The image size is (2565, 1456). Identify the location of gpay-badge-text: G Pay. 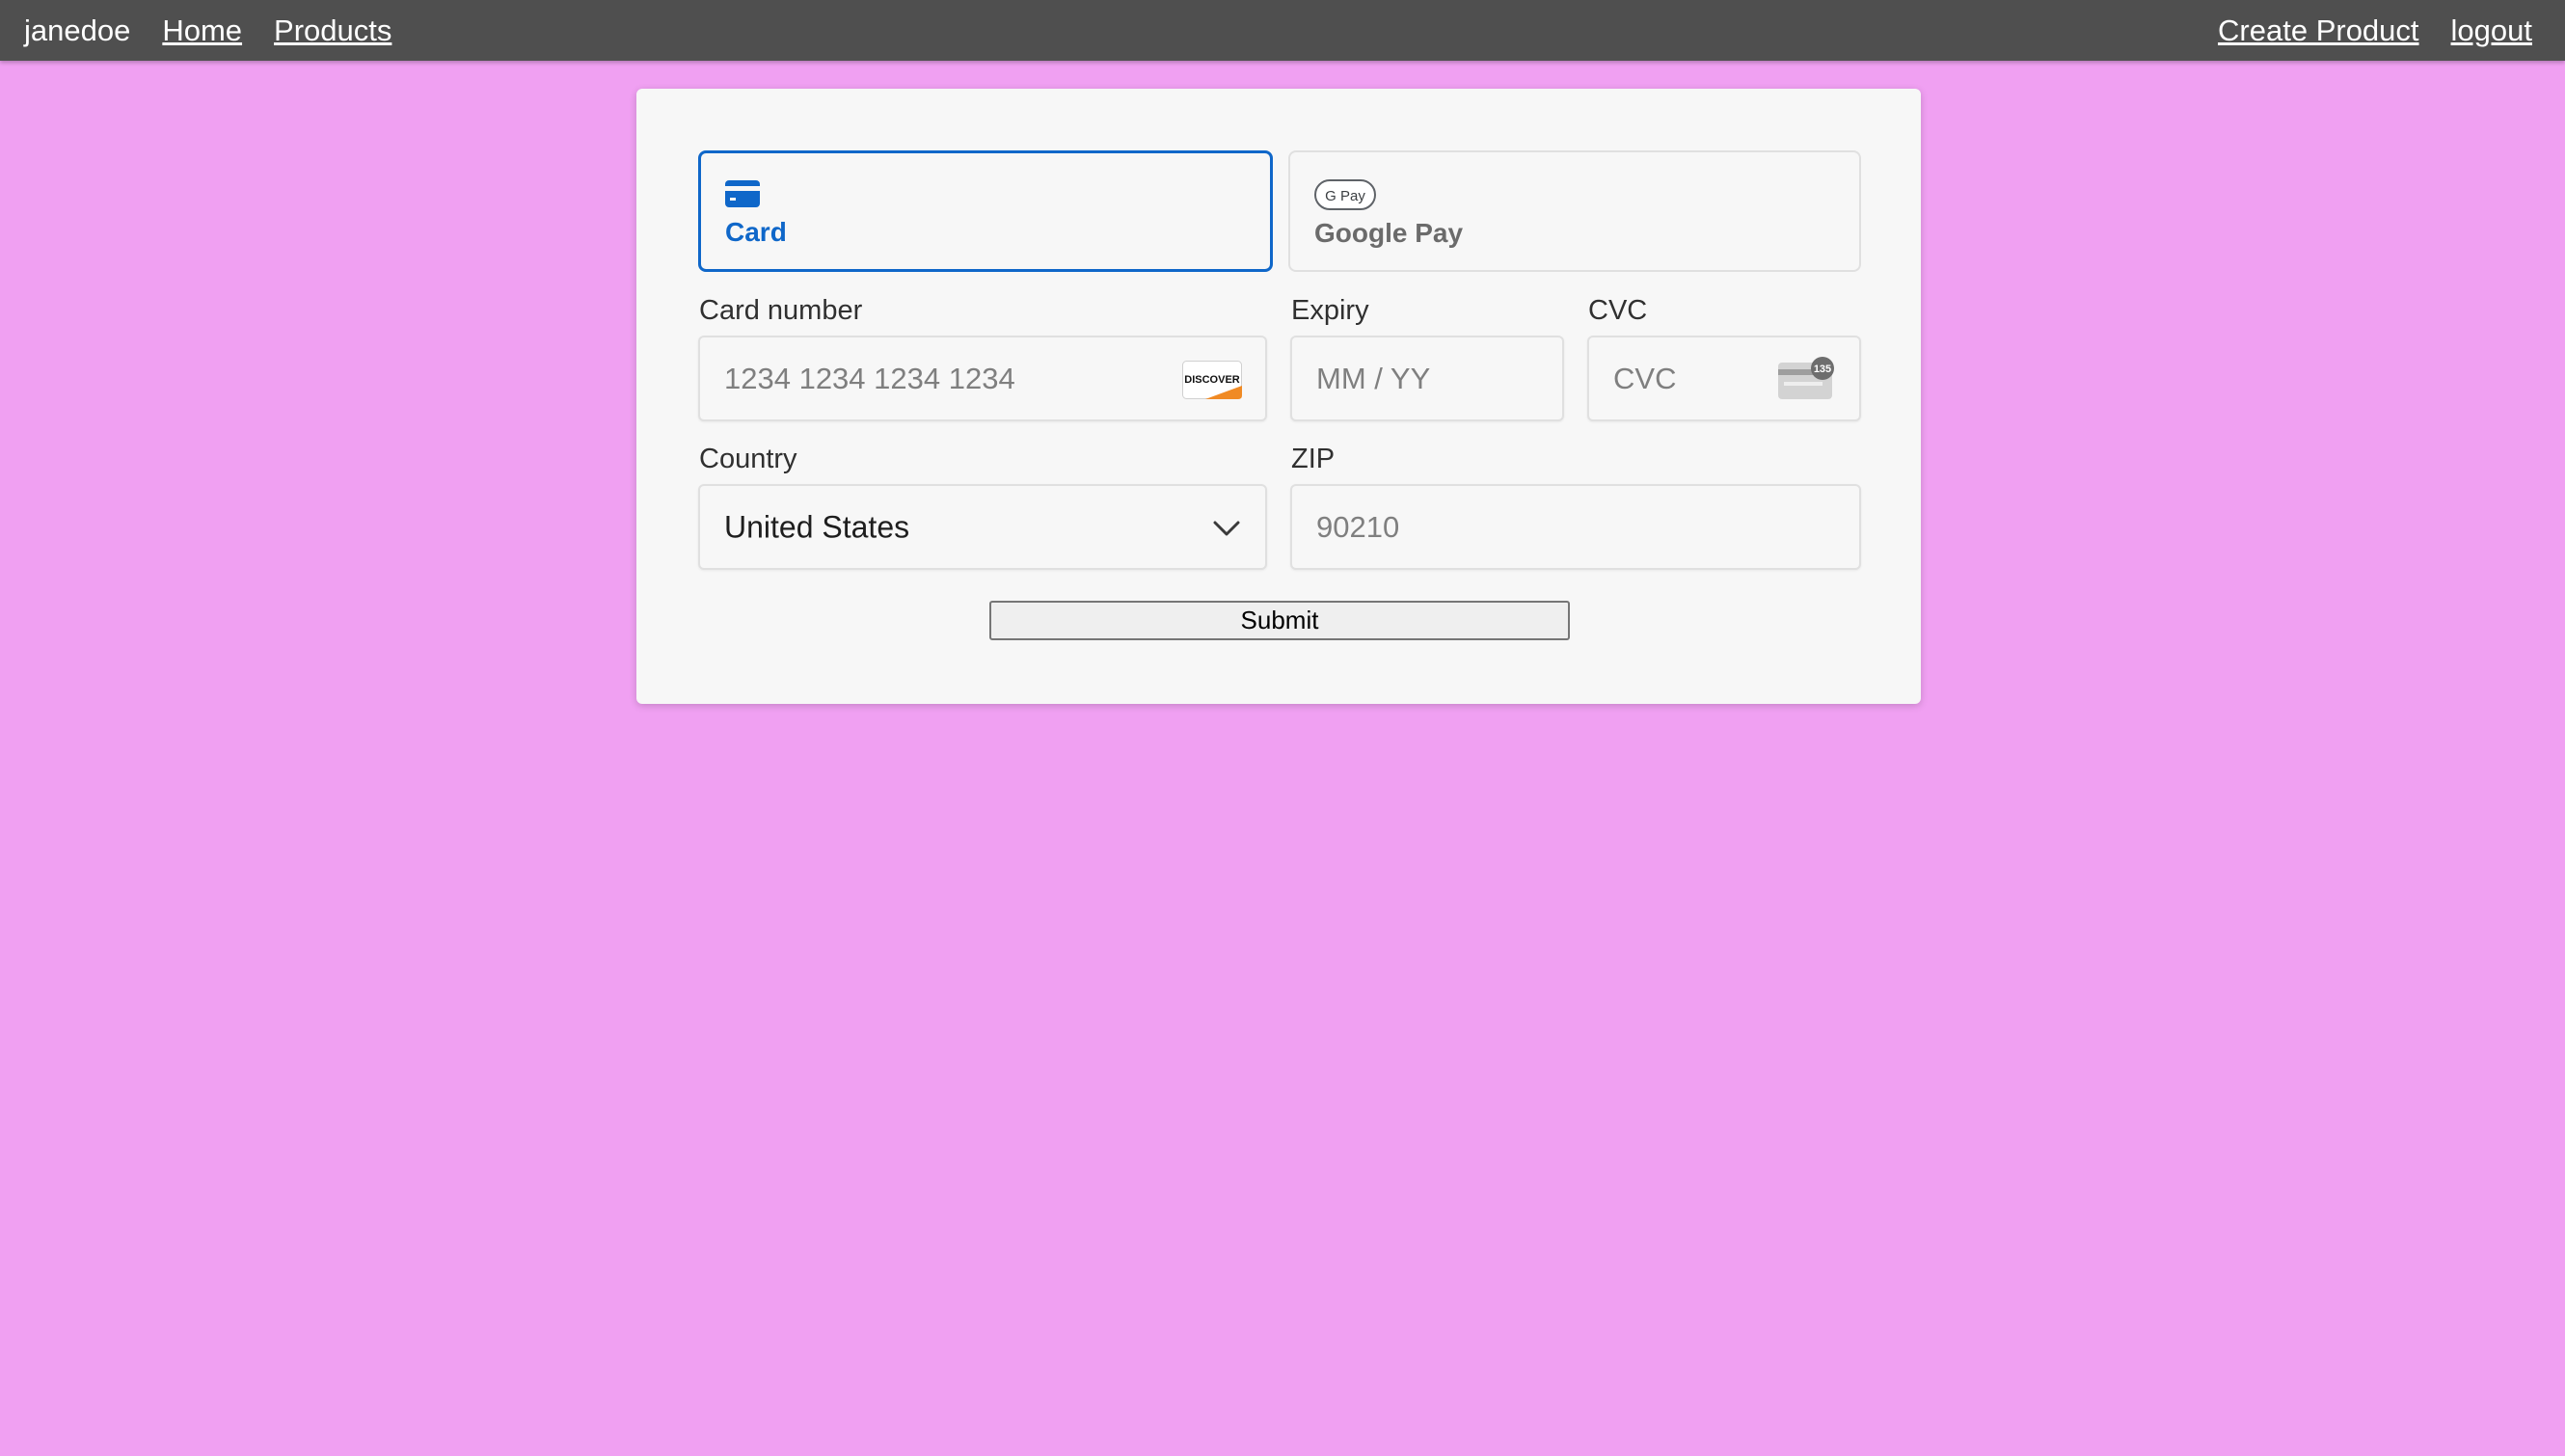
(1345, 196).